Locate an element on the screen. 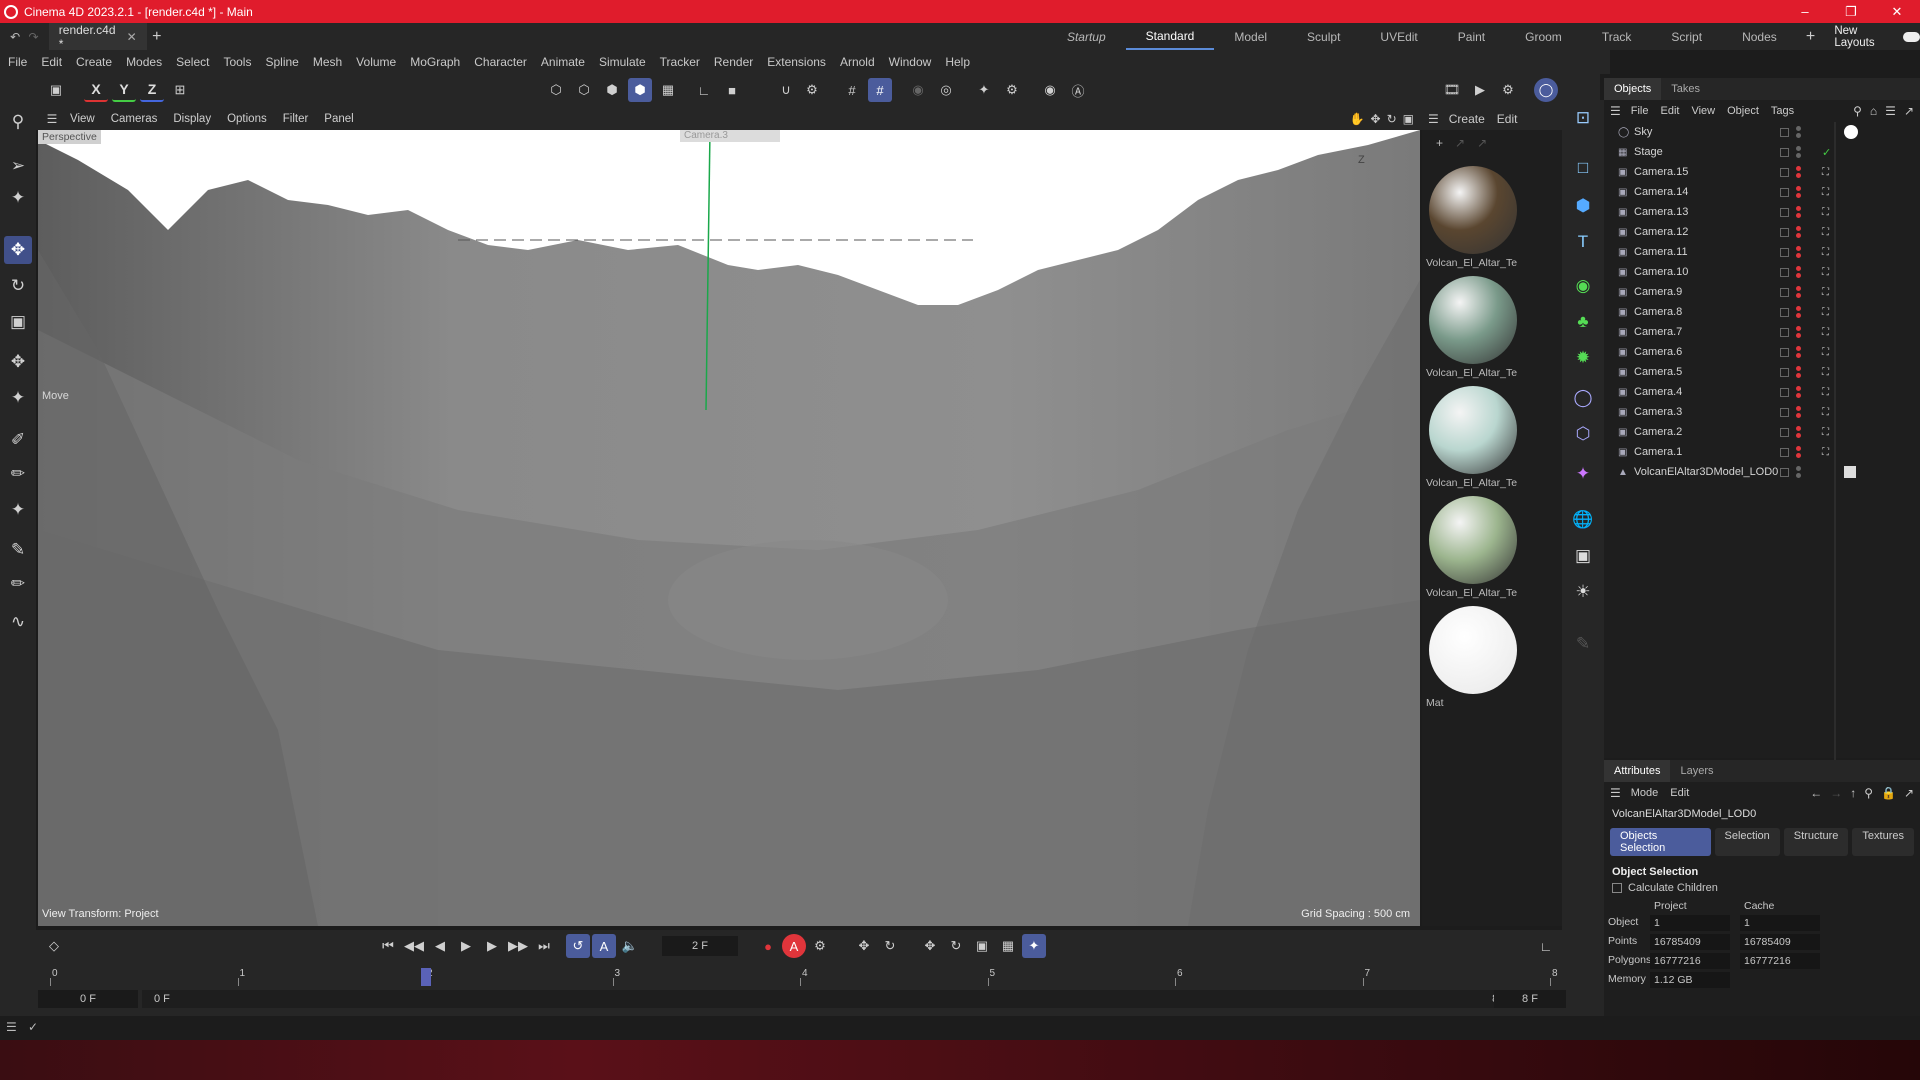  model-mode-icon: ▣ is located at coordinates (56, 90).